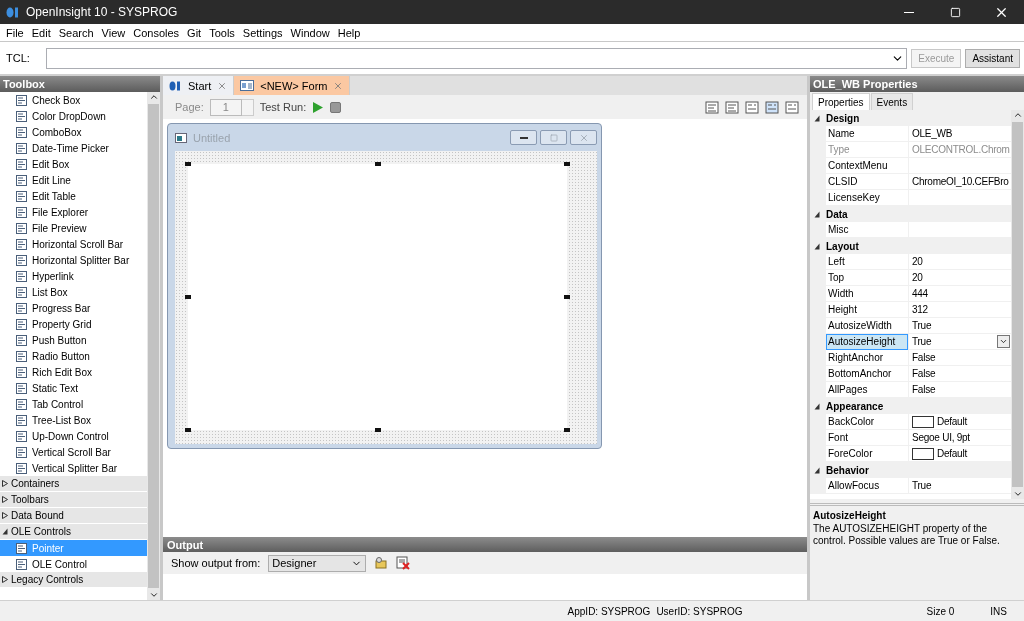 The height and width of the screenshot is (621, 1024). What do you see at coordinates (910, 214) in the screenshot?
I see `property-category: Data` at bounding box center [910, 214].